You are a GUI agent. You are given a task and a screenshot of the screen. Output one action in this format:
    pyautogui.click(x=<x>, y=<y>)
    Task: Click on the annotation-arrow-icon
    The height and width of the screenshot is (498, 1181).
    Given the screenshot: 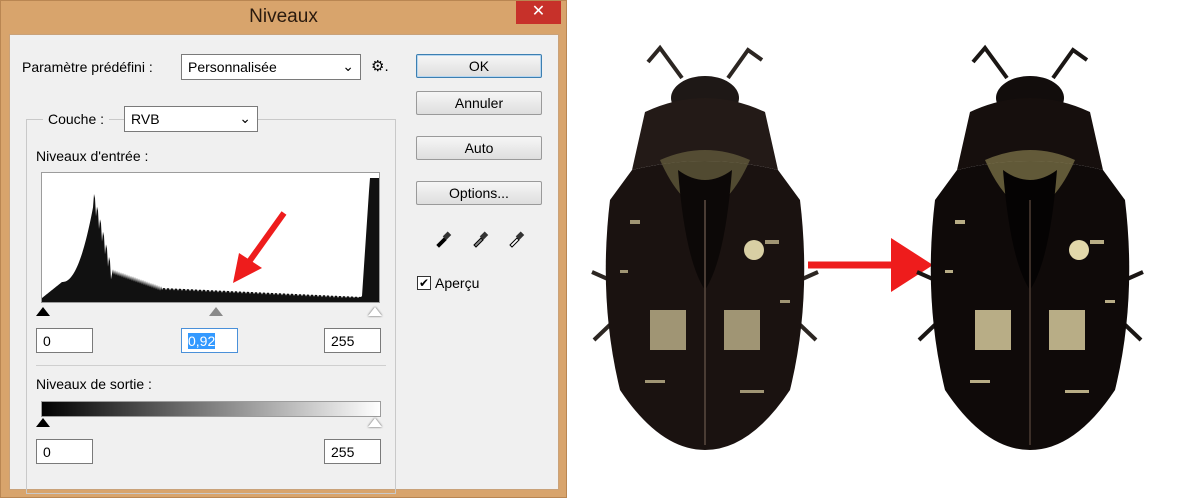 What is the action you would take?
    pyautogui.click(x=260, y=247)
    